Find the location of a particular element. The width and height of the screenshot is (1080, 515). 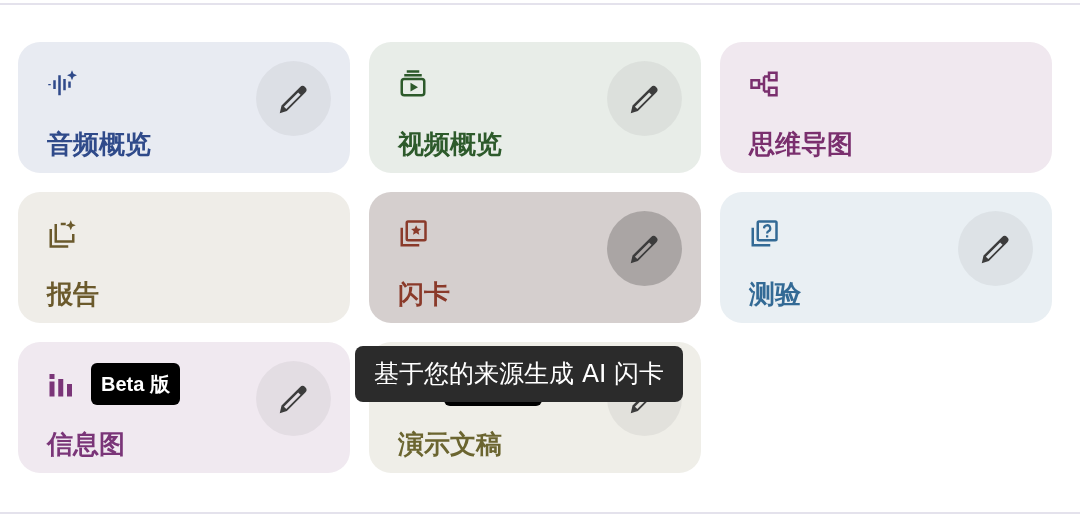

card-title: 视频概览 is located at coordinates (450, 144).